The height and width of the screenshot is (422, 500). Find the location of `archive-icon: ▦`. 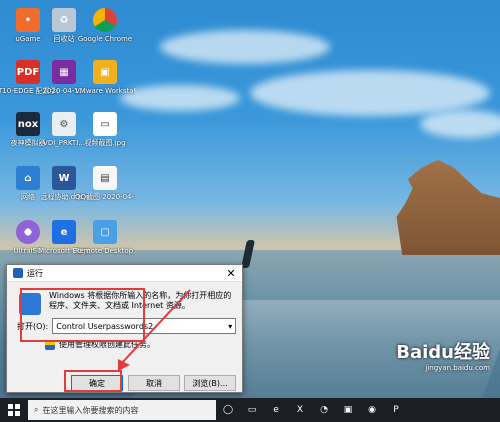

archive-icon: ▦ is located at coordinates (64, 72).